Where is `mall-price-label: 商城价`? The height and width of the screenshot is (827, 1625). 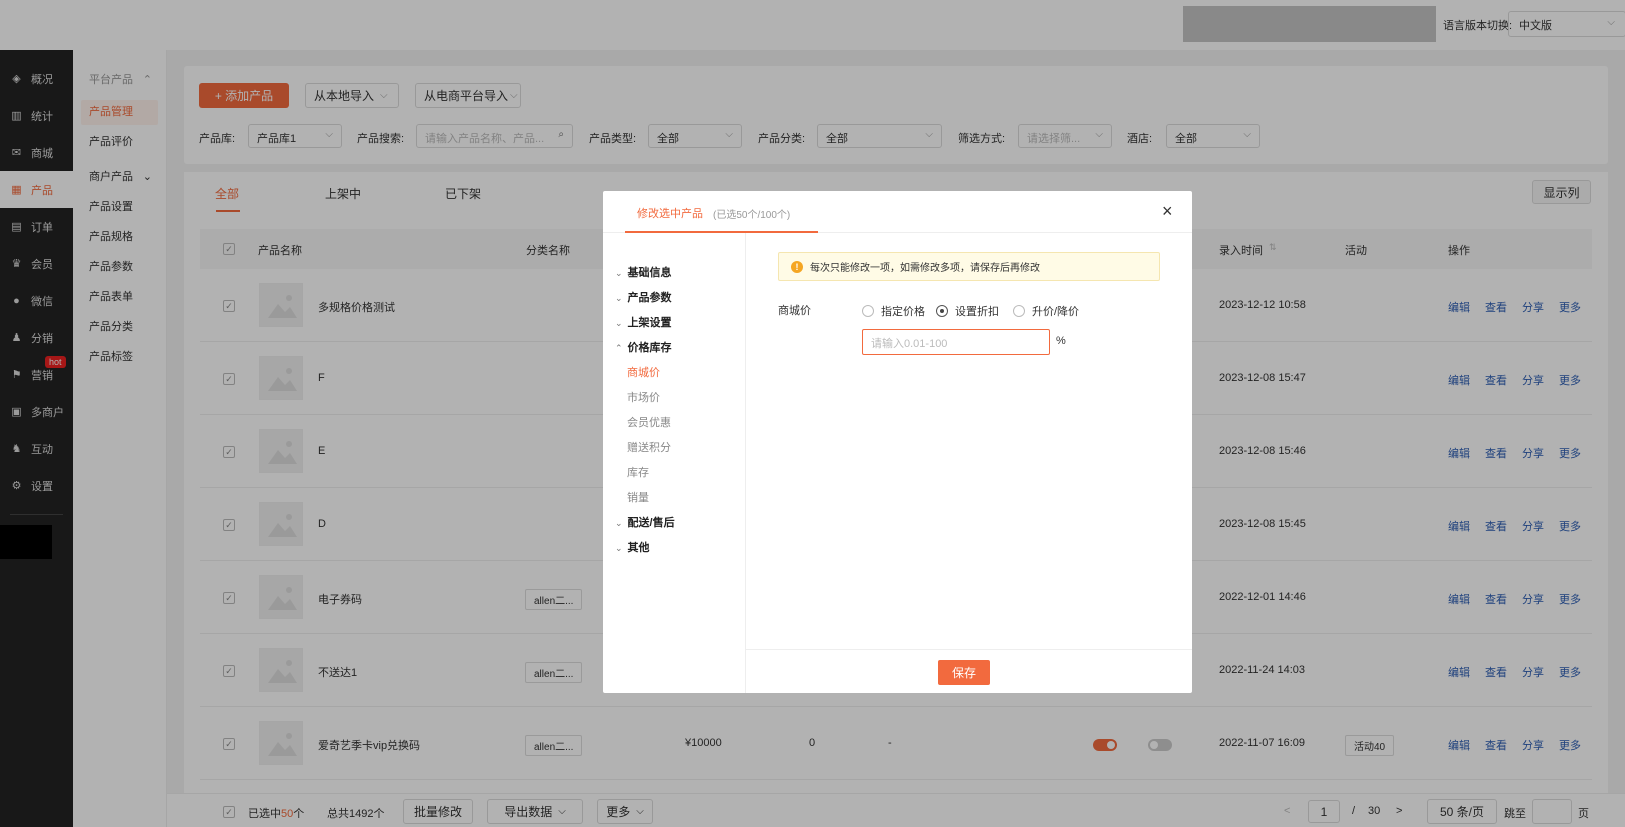 mall-price-label: 商城价 is located at coordinates (794, 311).